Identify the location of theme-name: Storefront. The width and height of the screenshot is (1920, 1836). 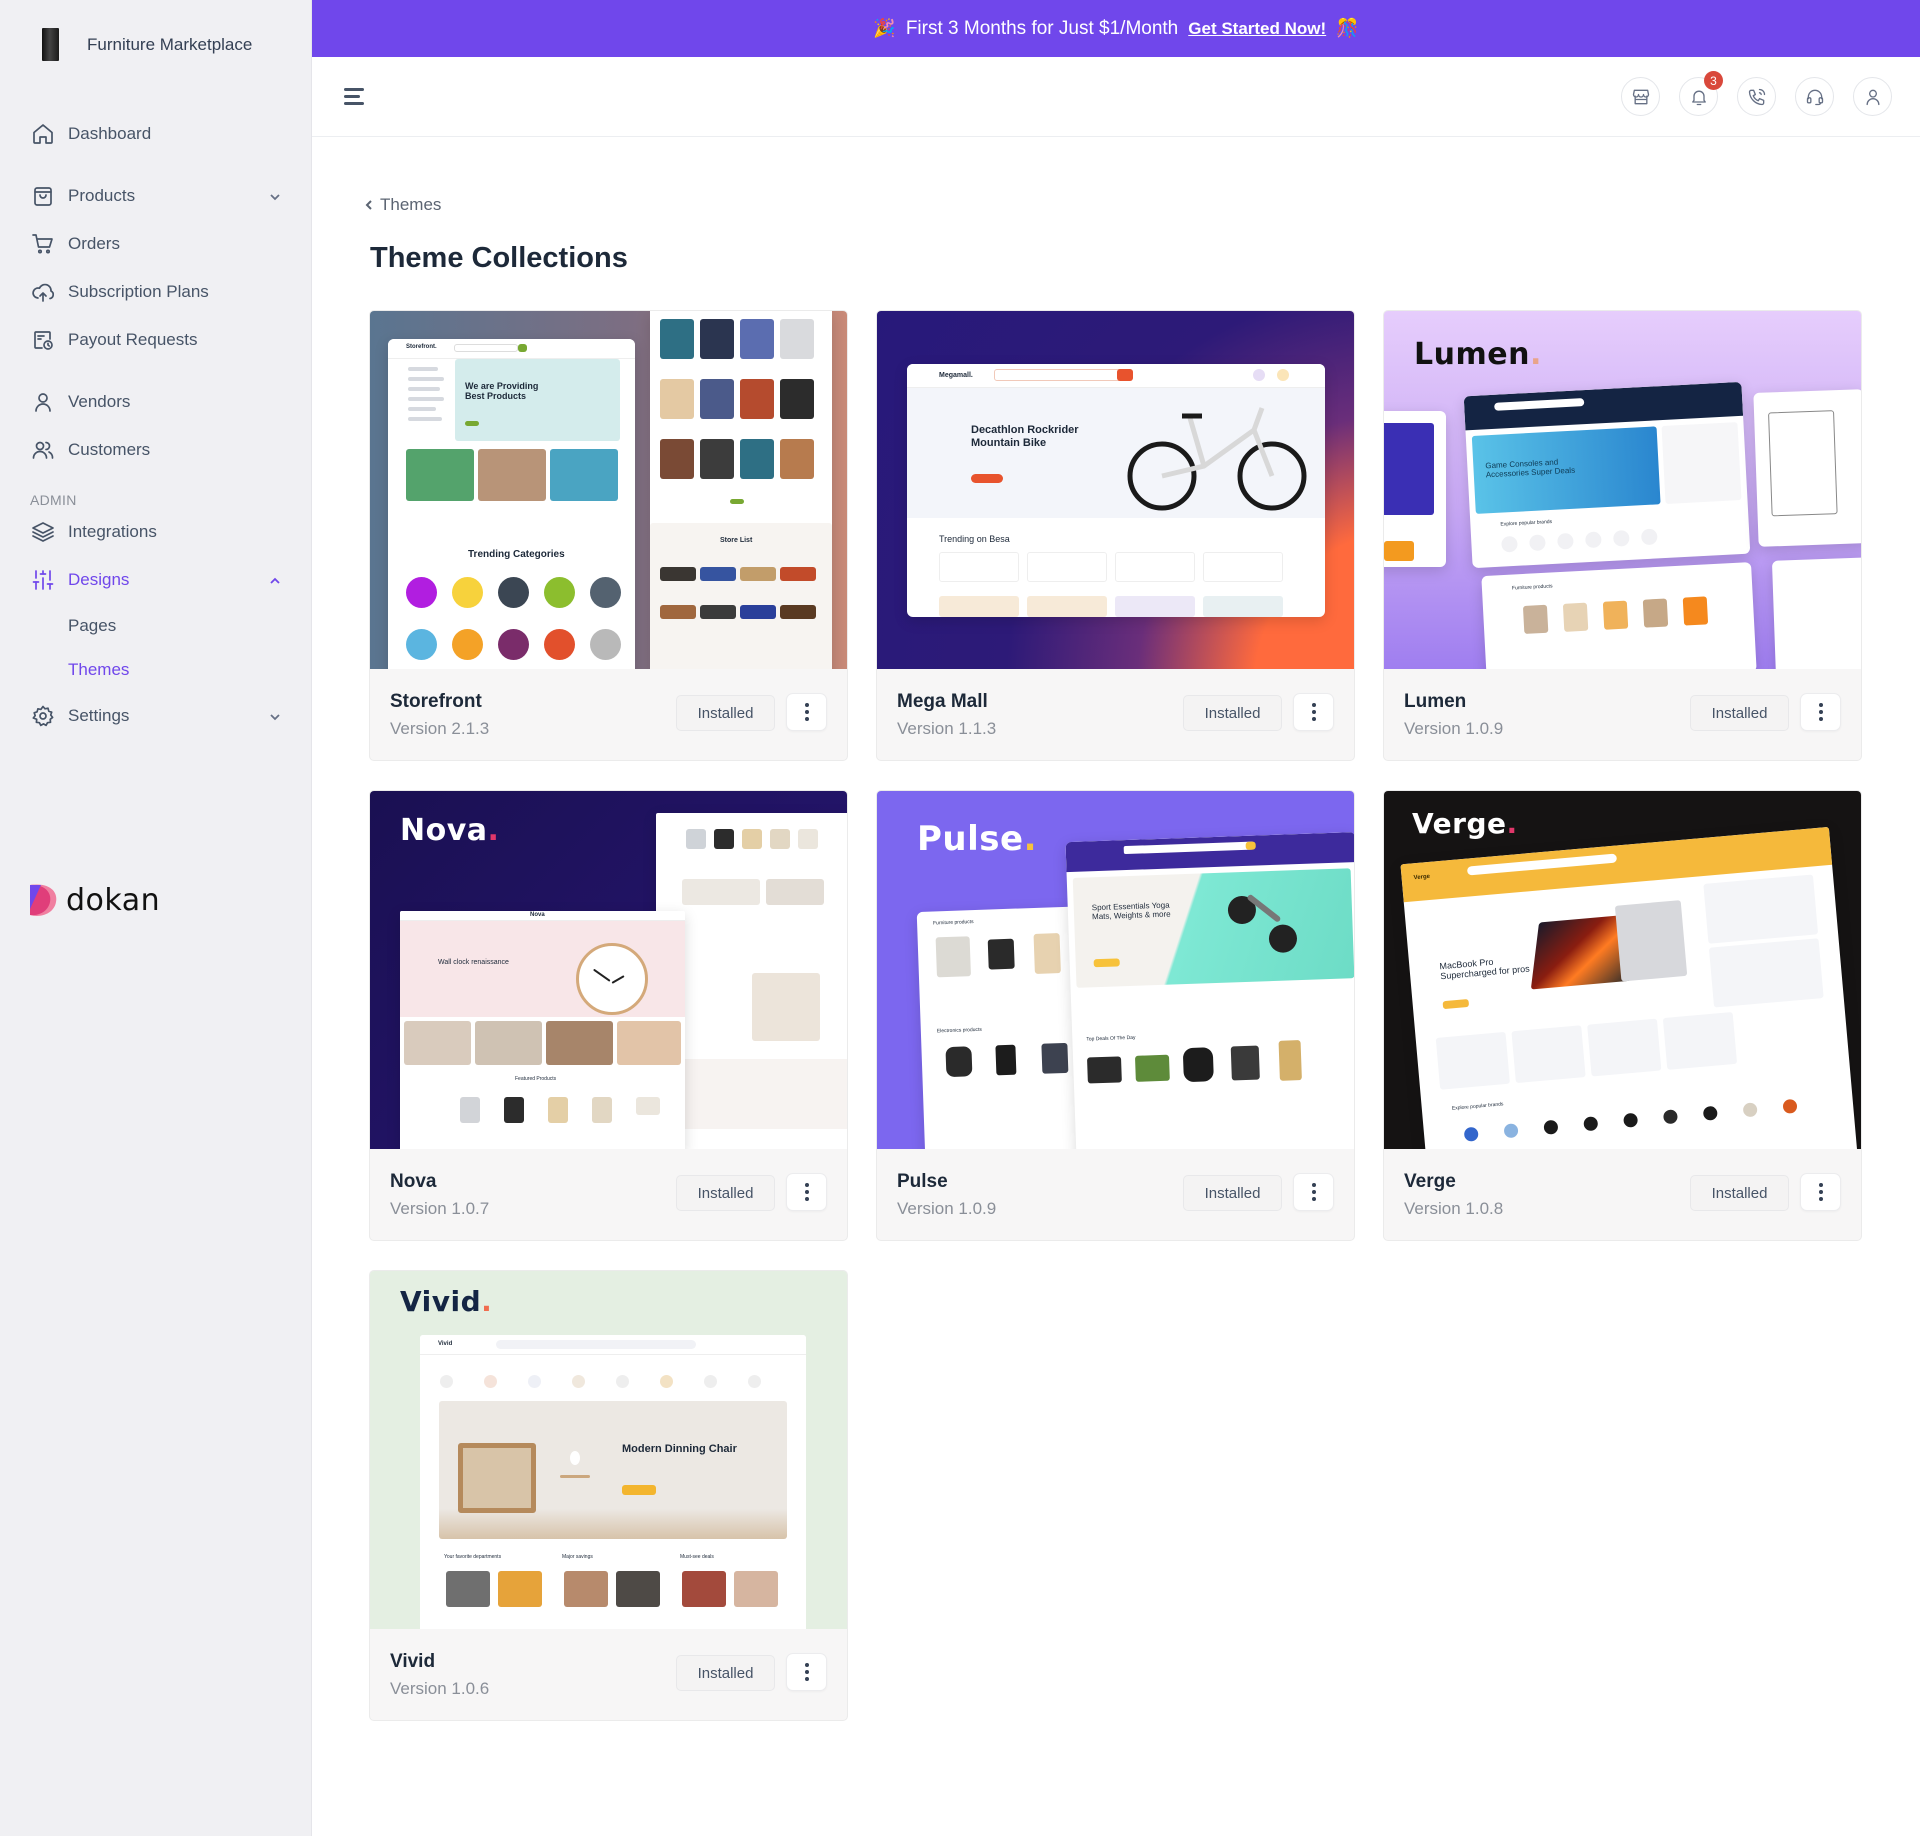
(436, 701).